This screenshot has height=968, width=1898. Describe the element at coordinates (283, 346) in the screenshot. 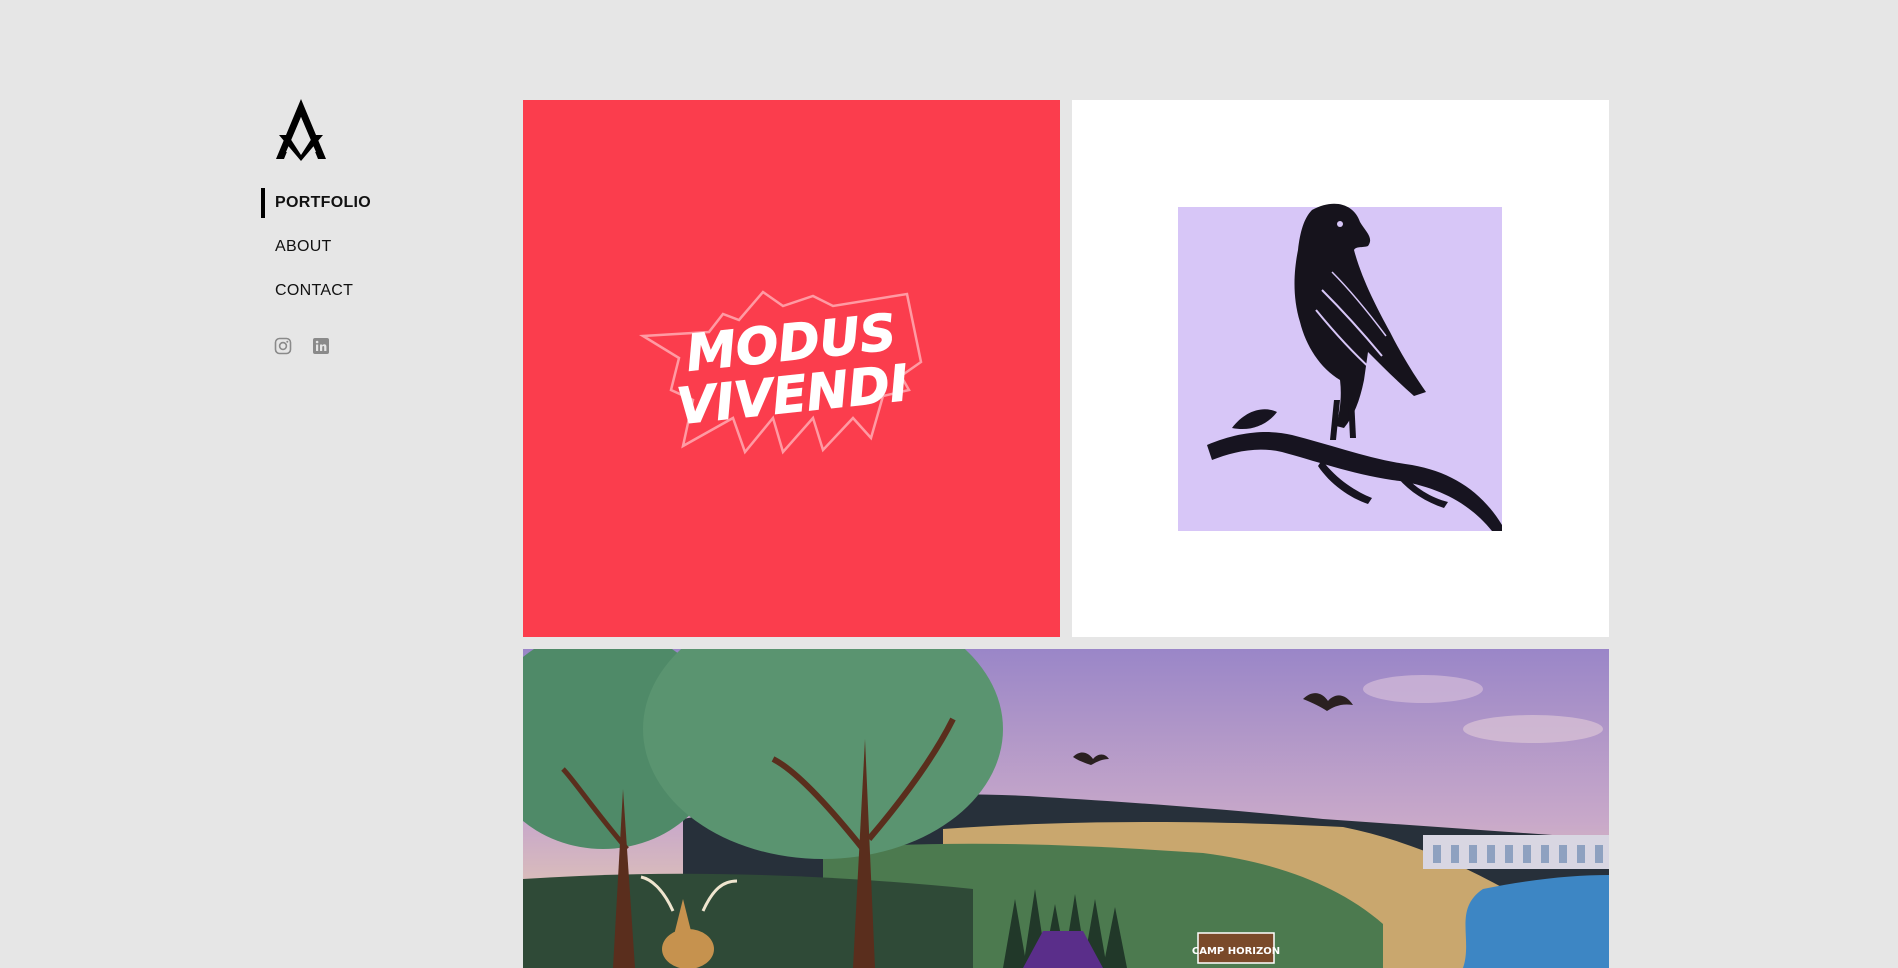

I see `instagram-icon` at that location.